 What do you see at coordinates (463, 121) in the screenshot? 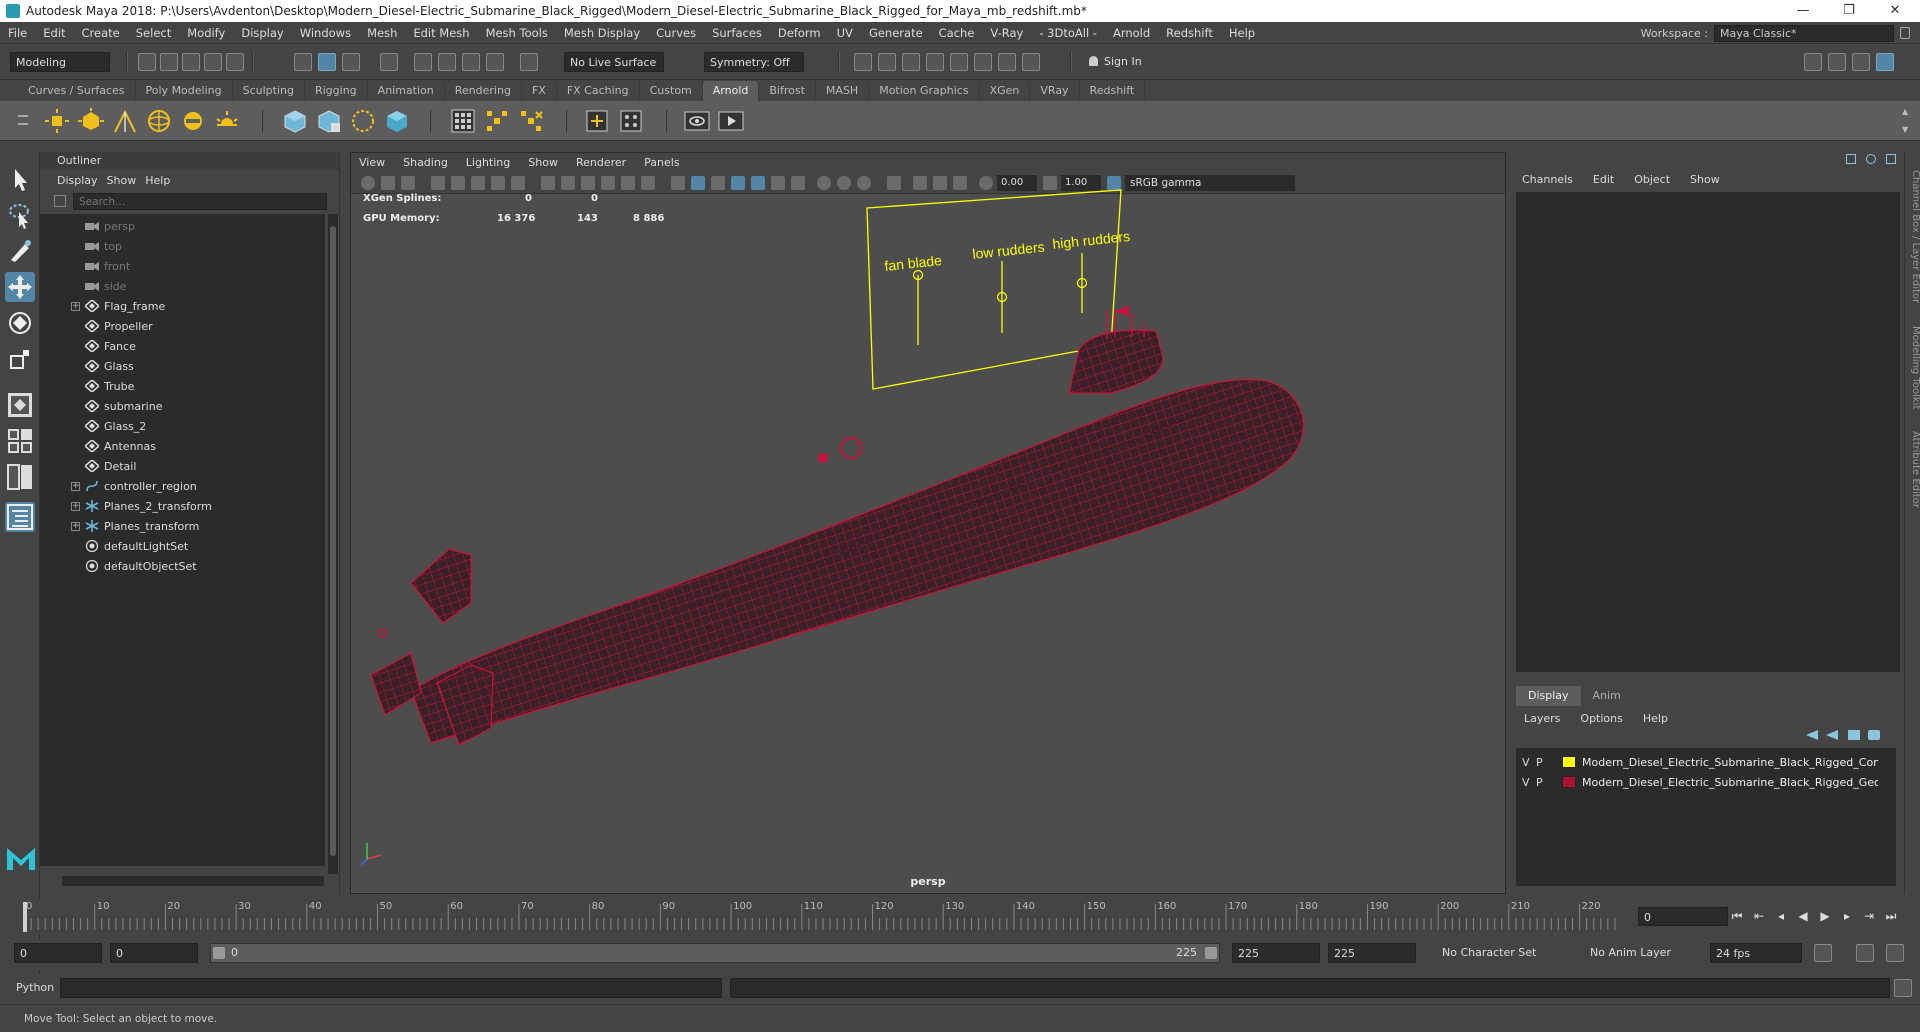
I see `render-view-shelf-icon` at bounding box center [463, 121].